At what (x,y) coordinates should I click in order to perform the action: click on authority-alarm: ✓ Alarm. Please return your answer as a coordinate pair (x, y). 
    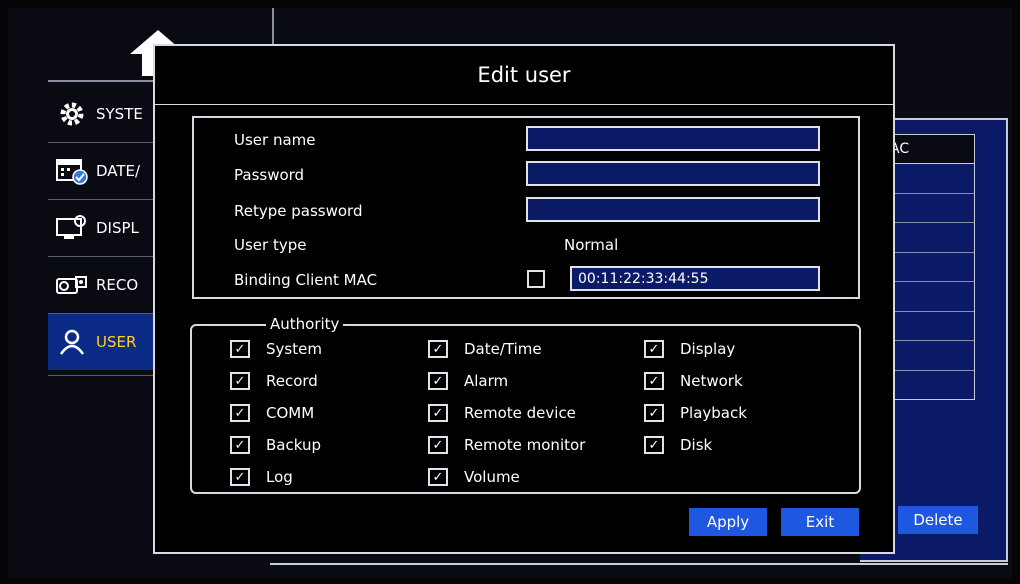
    Looking at the image, I should click on (468, 381).